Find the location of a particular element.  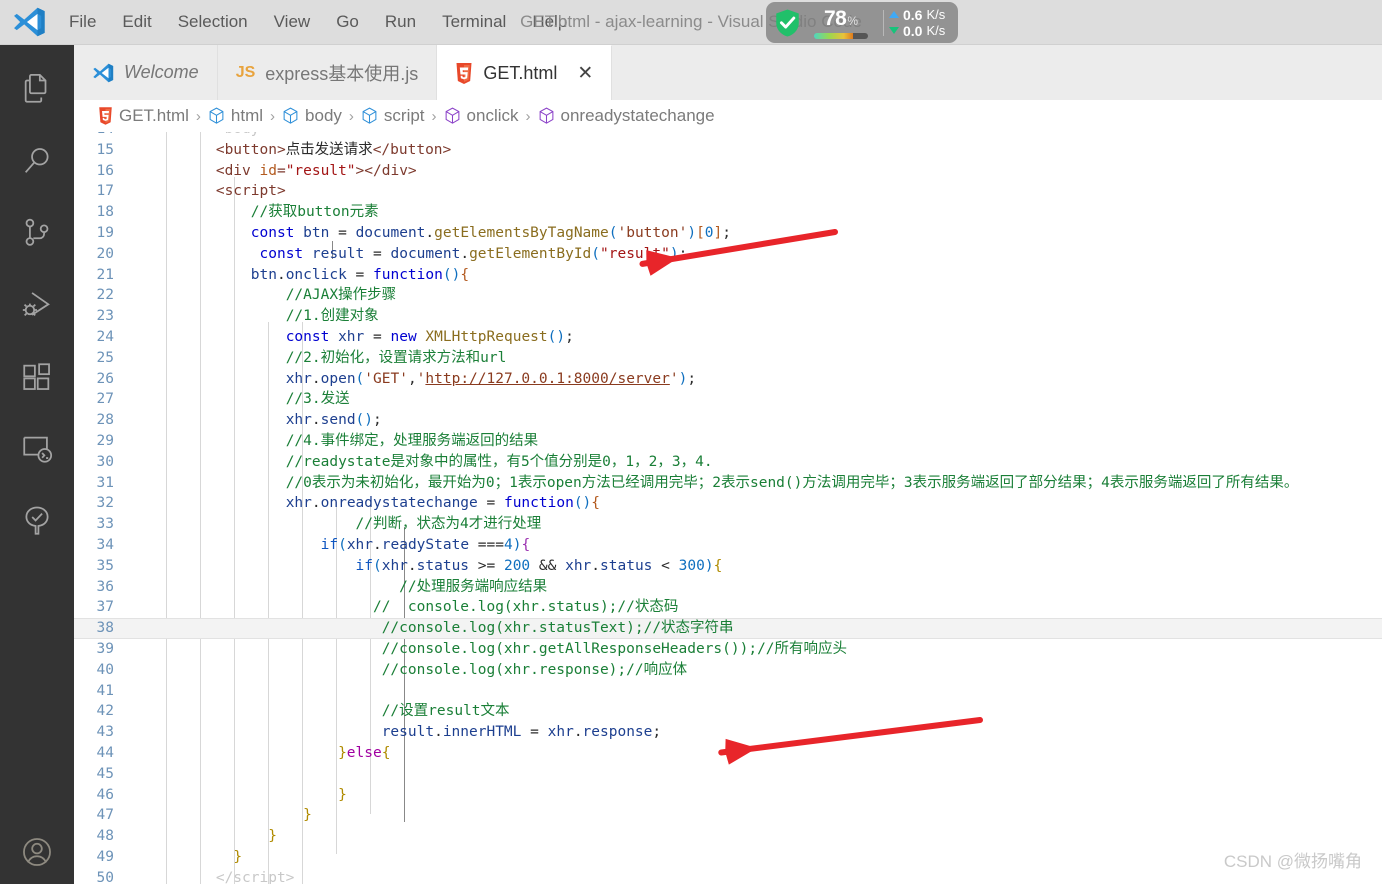

code-line: 33 //判断，状态为4才进行处理 is located at coordinates (728, 524).